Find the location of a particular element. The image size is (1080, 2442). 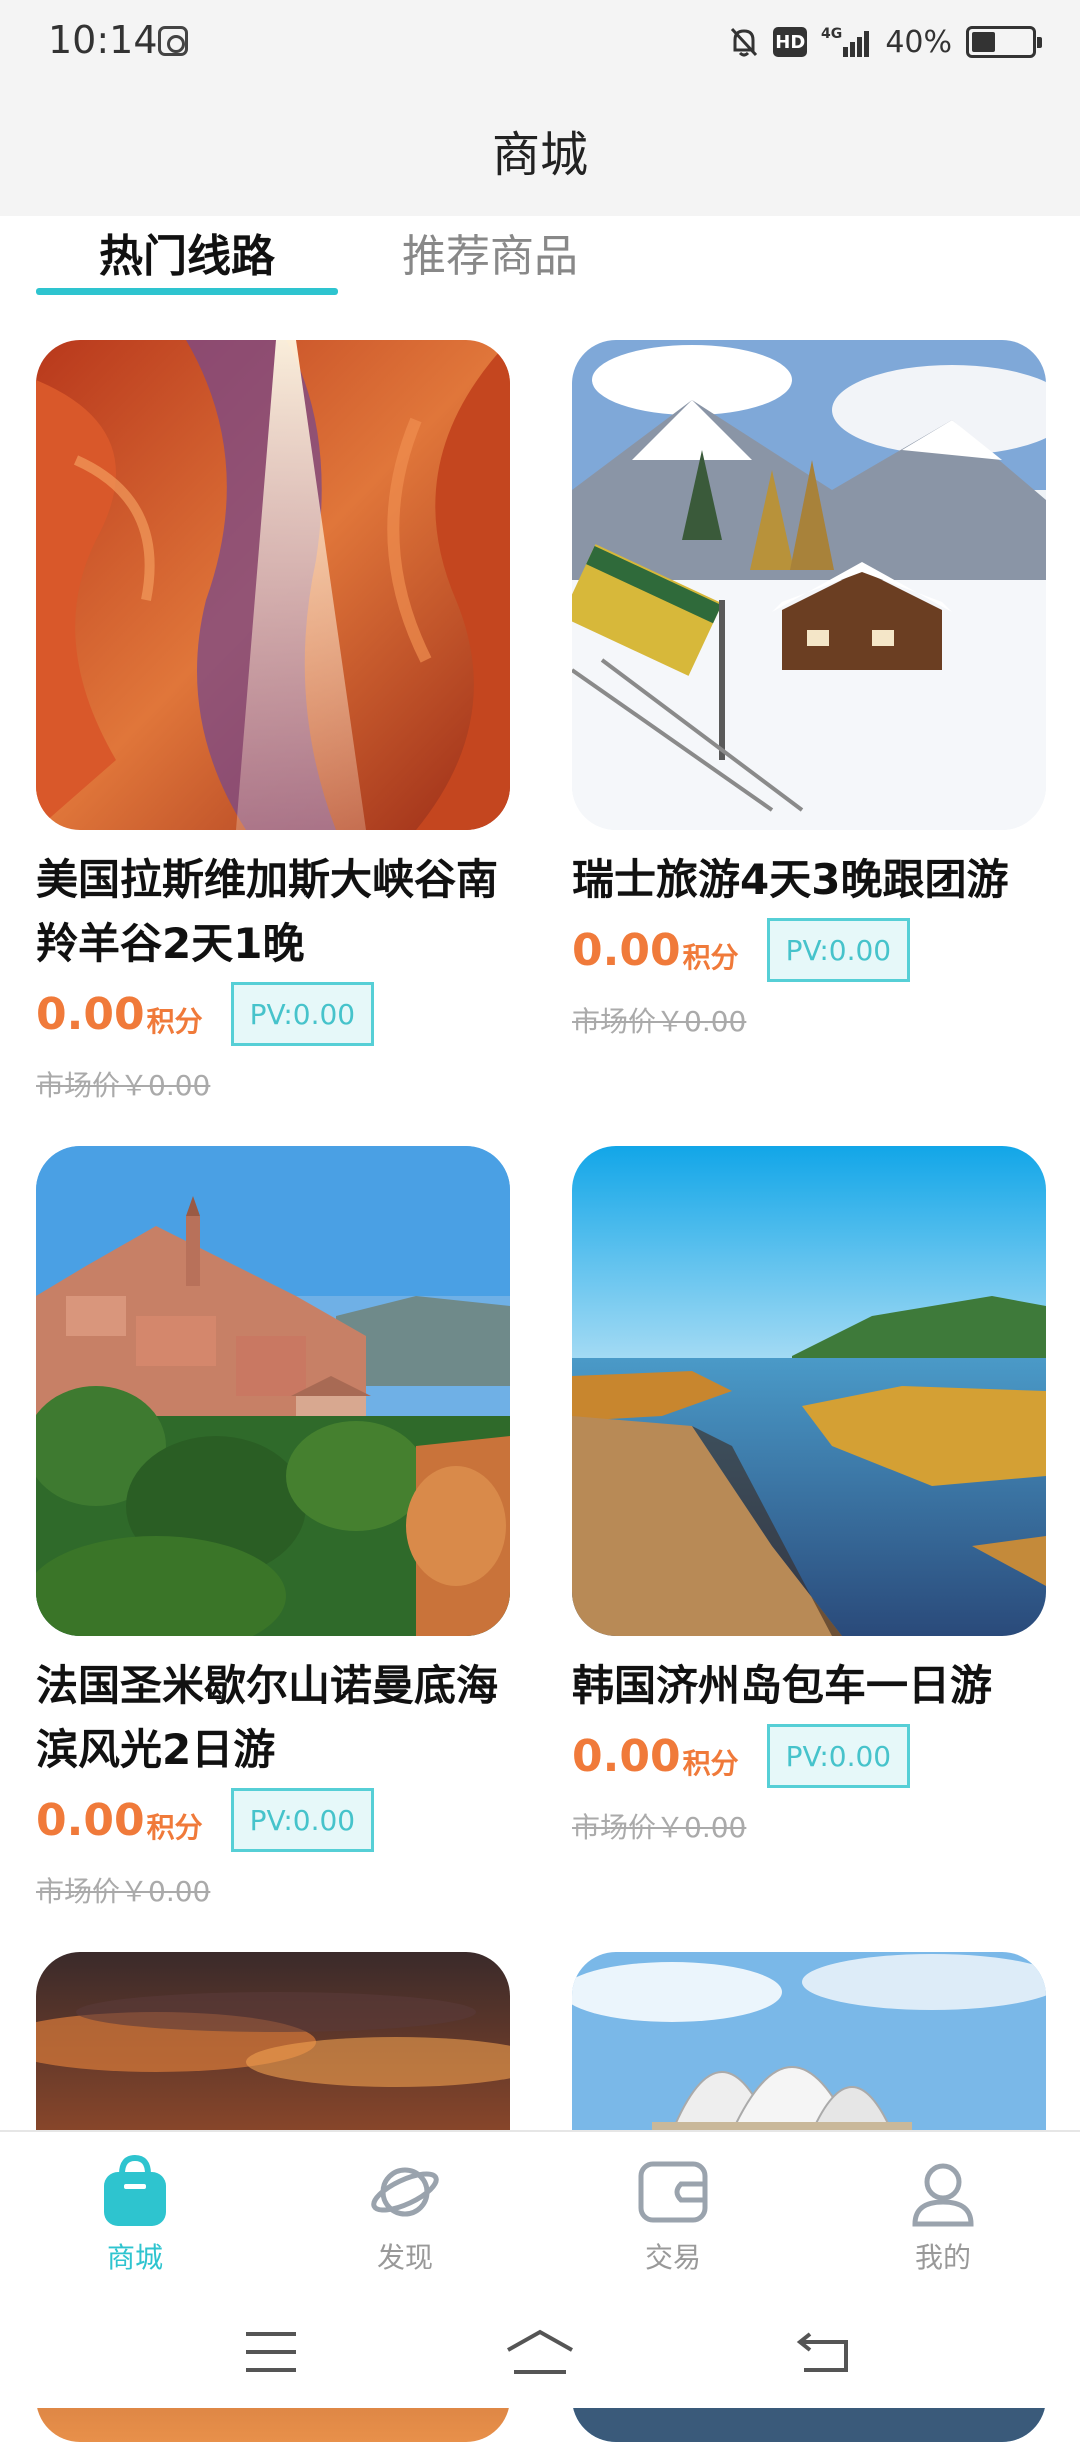

jeju-coast-image is located at coordinates (809, 1391).